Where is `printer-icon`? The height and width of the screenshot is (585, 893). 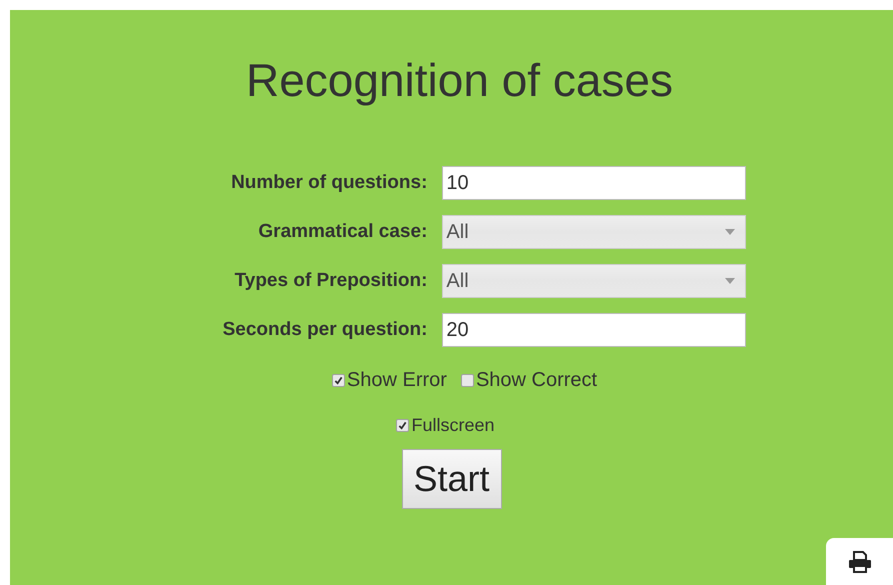 printer-icon is located at coordinates (860, 561).